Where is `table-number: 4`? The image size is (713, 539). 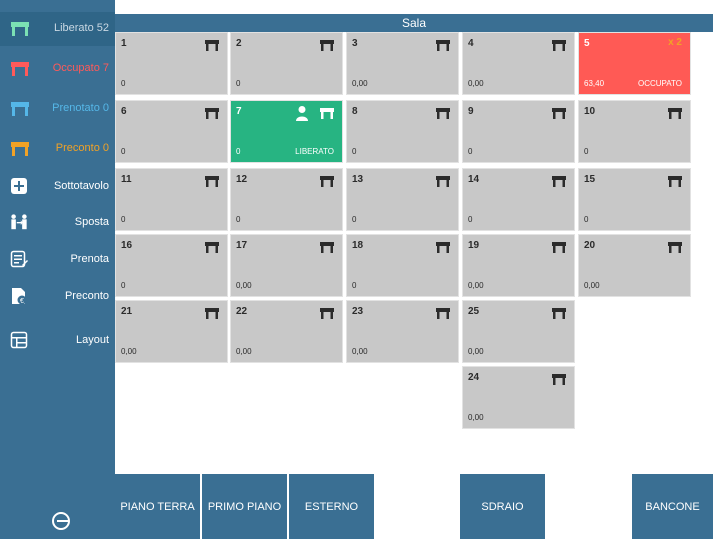
table-number: 4 is located at coordinates (471, 43).